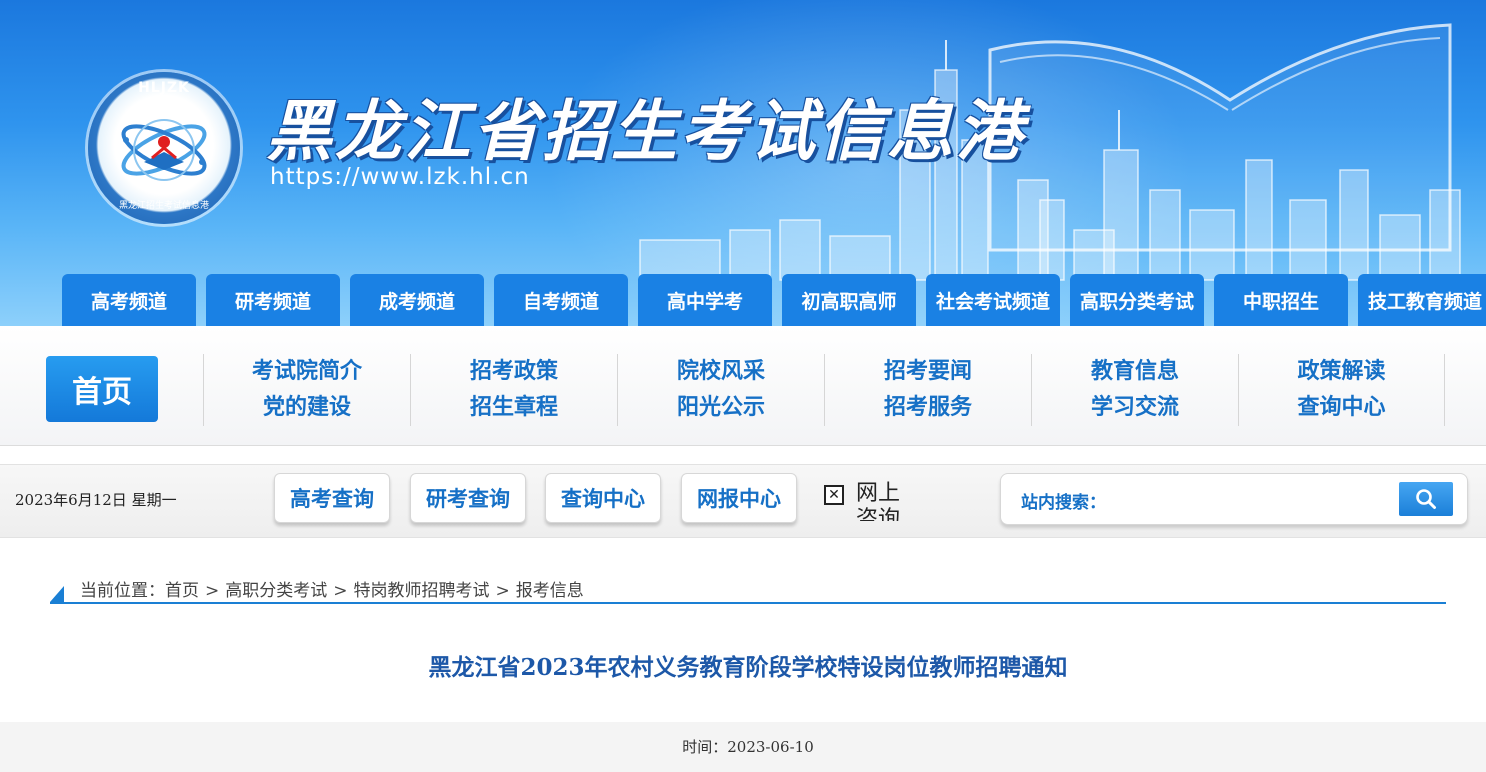 The height and width of the screenshot is (772, 1486). What do you see at coordinates (1341, 372) in the screenshot?
I see `nav-link-interpretation: 政策解读` at bounding box center [1341, 372].